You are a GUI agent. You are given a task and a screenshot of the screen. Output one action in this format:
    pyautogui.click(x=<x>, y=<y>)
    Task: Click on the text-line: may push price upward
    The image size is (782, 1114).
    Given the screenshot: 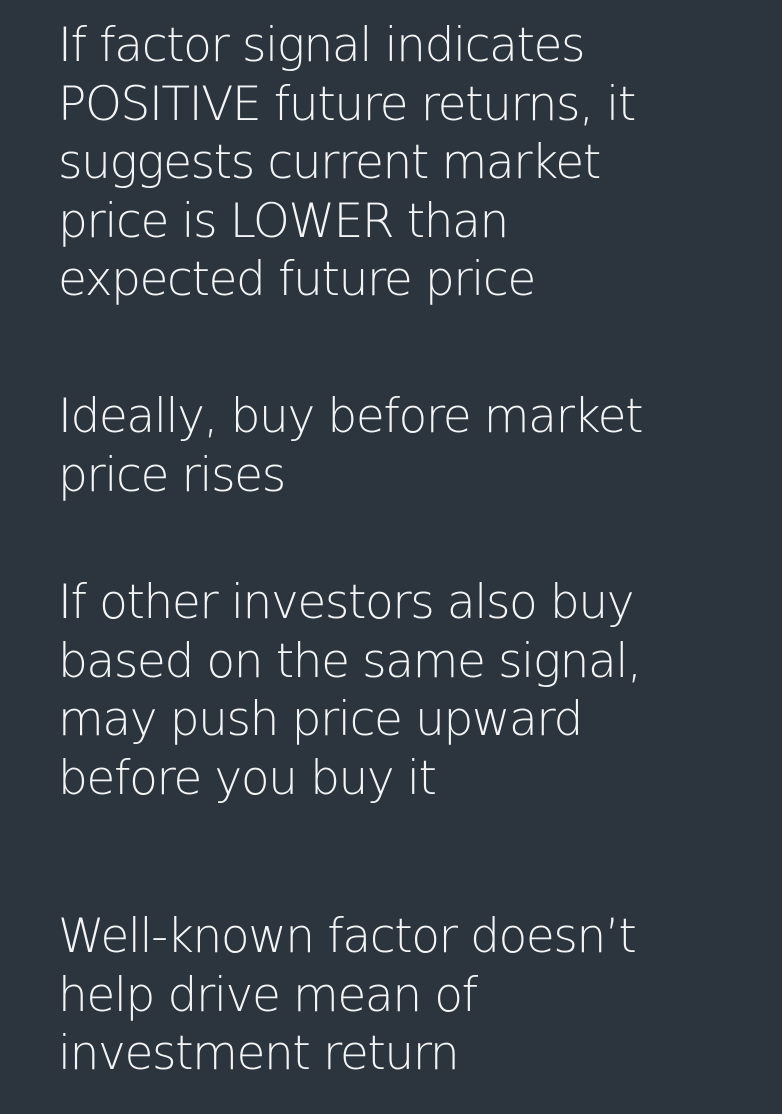 What is the action you would take?
    pyautogui.click(x=320, y=719)
    